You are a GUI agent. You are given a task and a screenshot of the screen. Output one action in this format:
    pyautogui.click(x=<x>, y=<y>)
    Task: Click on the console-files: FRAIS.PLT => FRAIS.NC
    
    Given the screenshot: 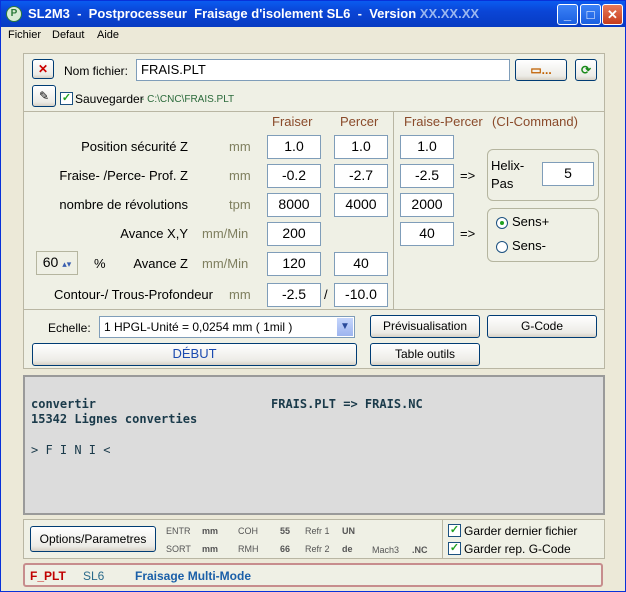 What is the action you would take?
    pyautogui.click(x=347, y=404)
    